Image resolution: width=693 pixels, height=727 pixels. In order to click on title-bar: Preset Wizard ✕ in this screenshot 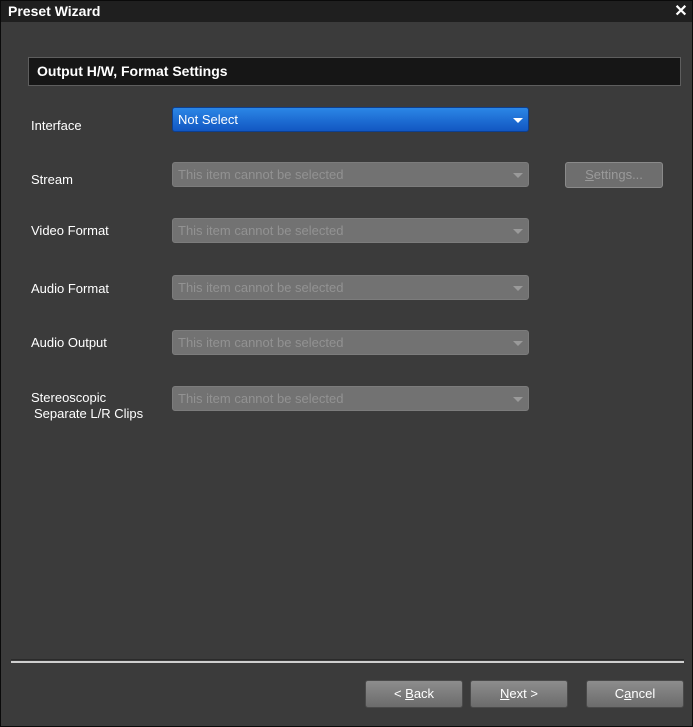, I will do `click(346, 11)`.